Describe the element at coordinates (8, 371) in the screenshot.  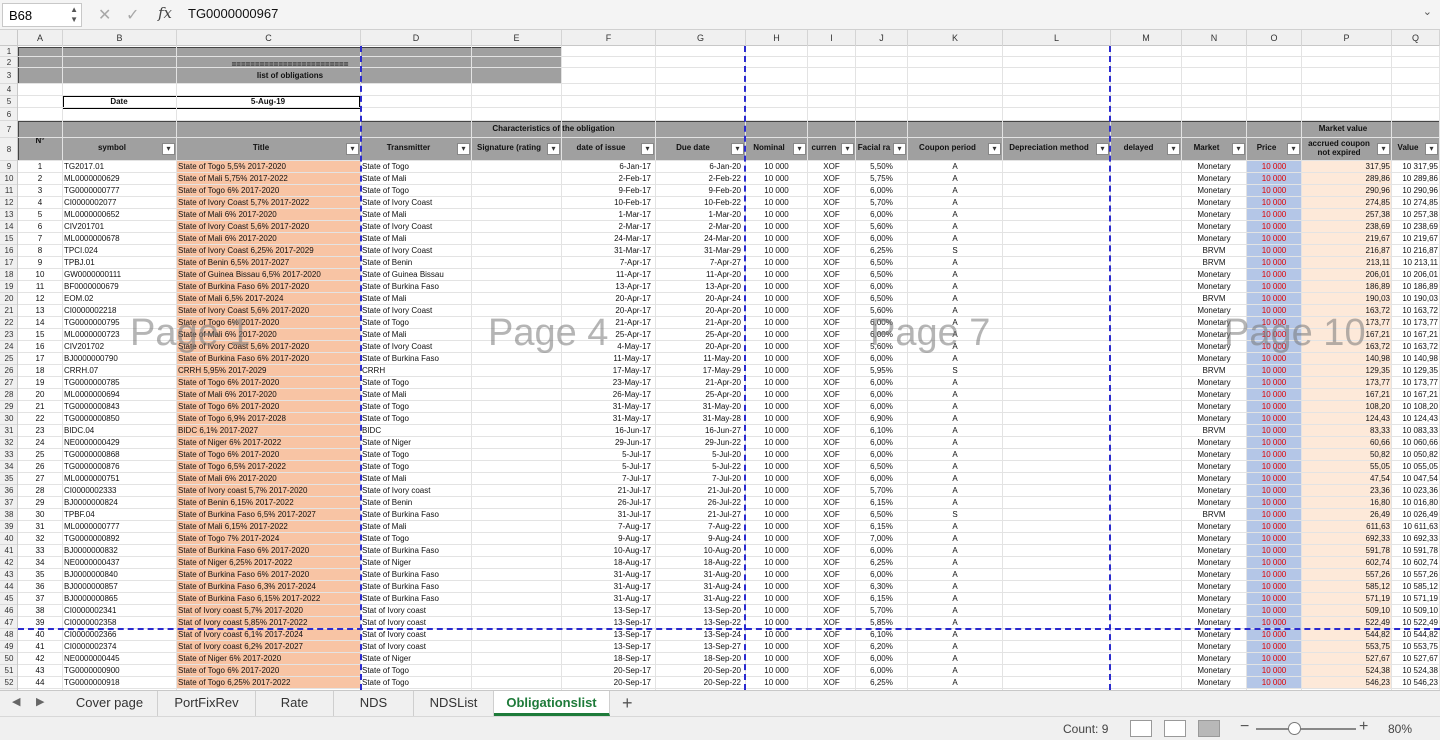
I see `row-header-26: 26` at that location.